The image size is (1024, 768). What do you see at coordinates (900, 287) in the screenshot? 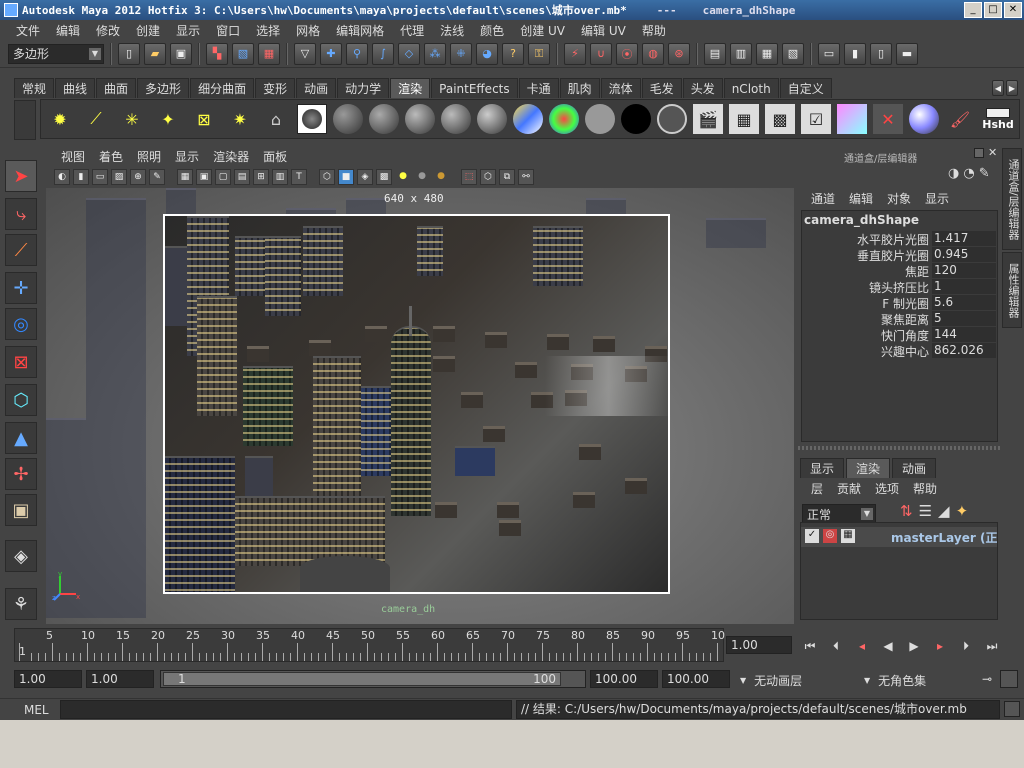
I see `attribute-row: 镜头挤压比 1` at bounding box center [900, 287].